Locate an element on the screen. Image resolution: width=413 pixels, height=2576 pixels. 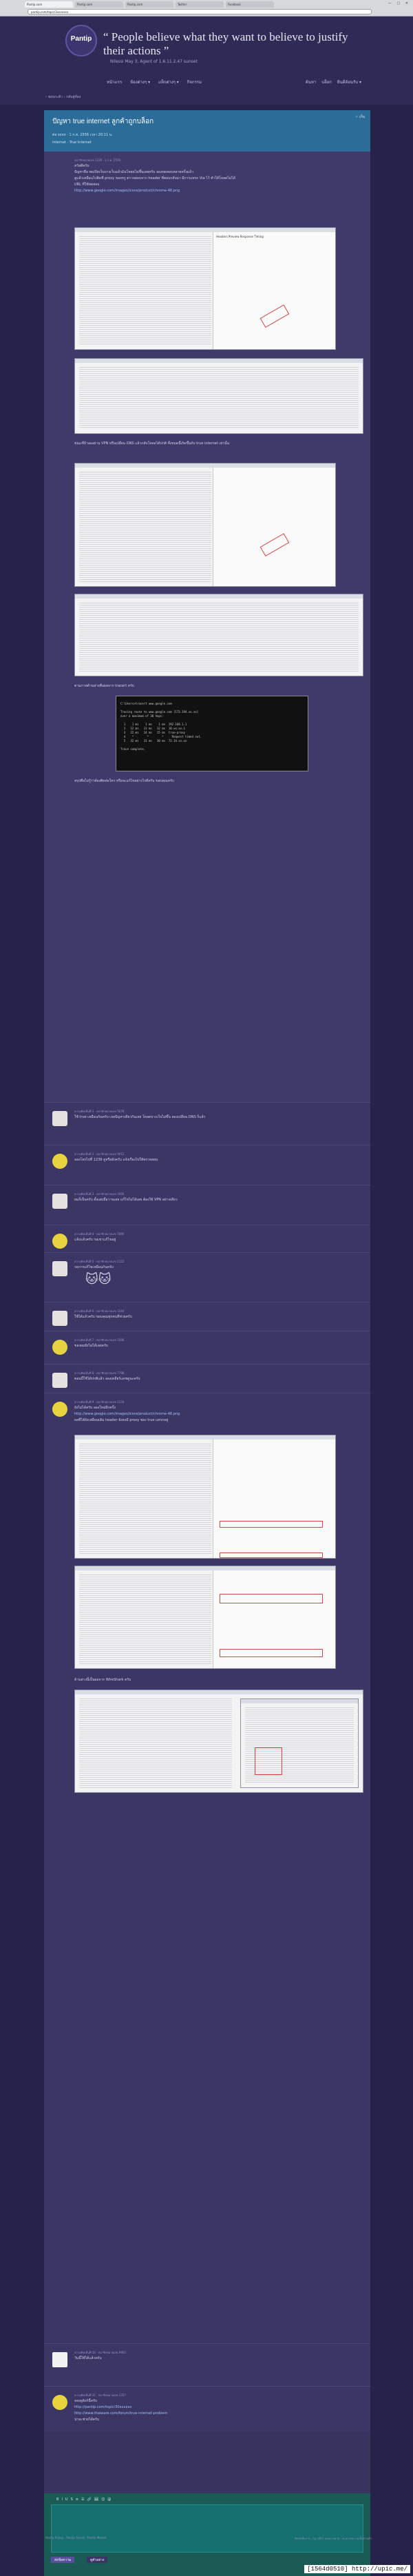
mention-icon: @ is located at coordinates (109, 2499).